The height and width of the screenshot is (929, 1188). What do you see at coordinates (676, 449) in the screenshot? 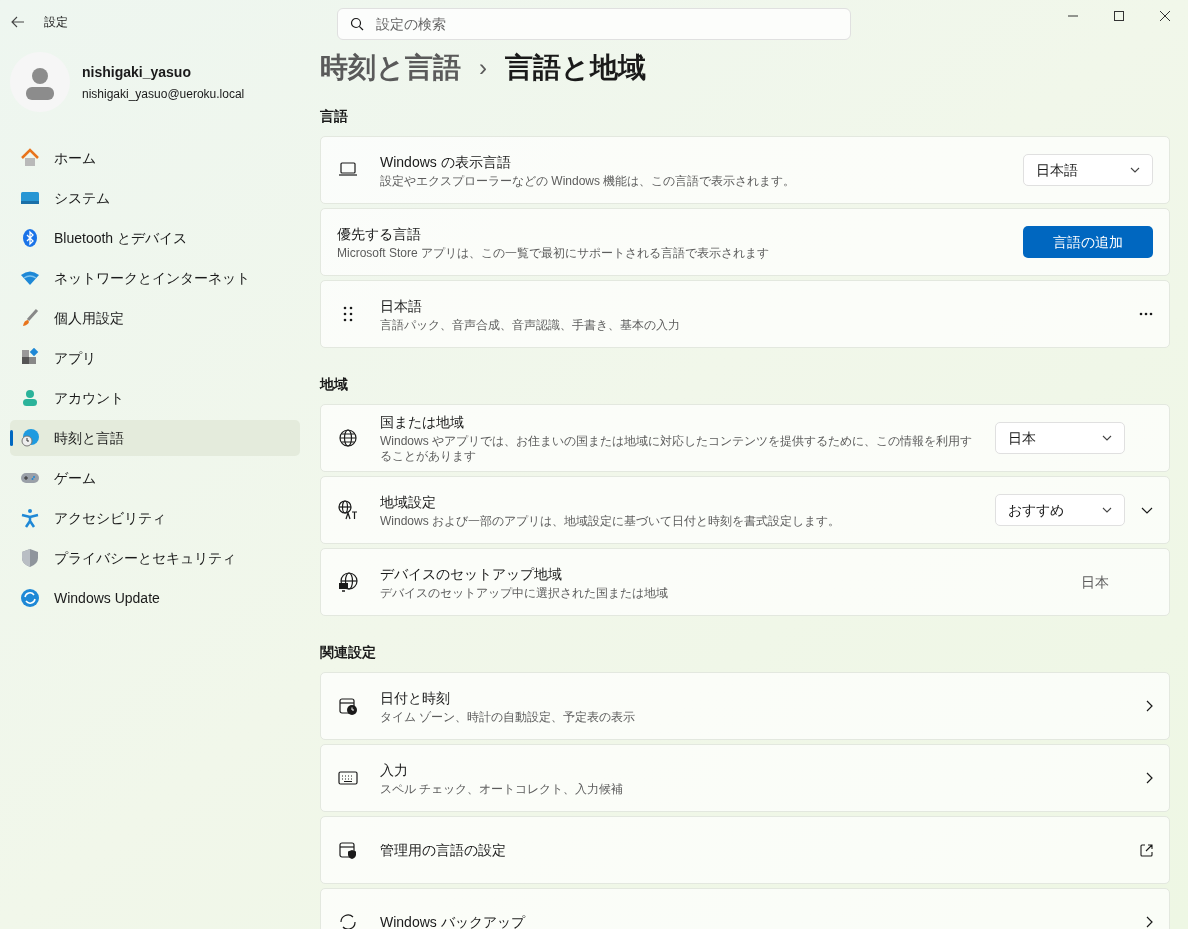
I see `card-description: Windows やアプリでは、お住まいの国または地域に対応したコンテンツを提供するために、この情報を利用することがあります` at bounding box center [676, 449].